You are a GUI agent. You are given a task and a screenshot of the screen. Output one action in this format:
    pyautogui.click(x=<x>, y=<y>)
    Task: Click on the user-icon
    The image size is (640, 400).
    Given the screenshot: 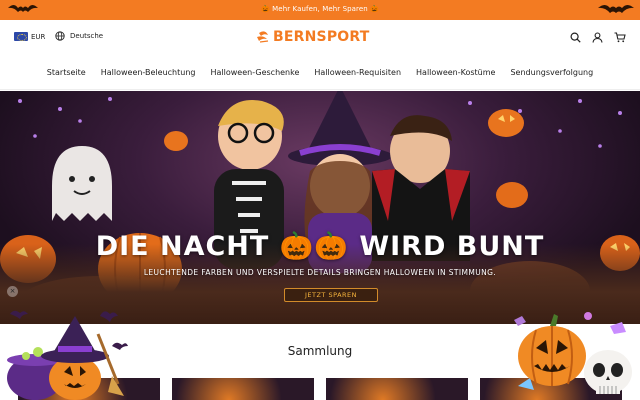 What is the action you would take?
    pyautogui.click(x=597, y=37)
    